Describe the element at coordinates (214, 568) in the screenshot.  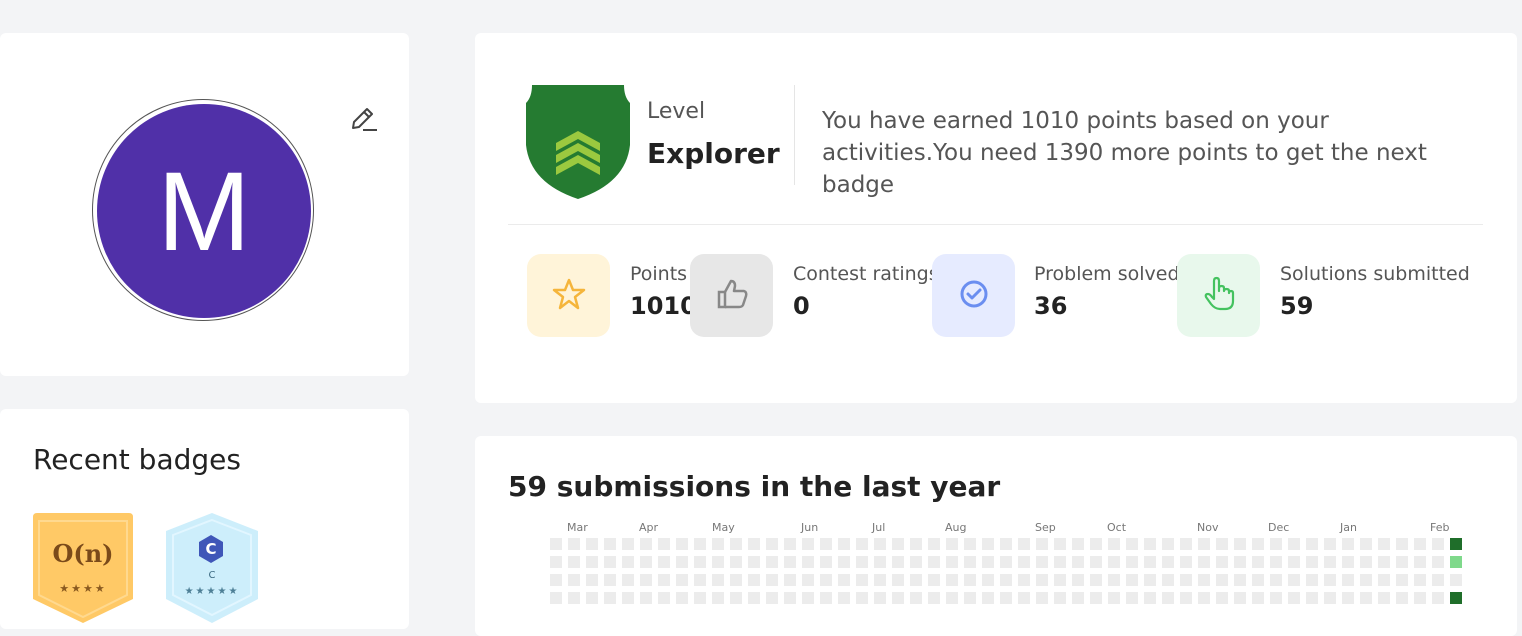
I see `badge-c-language: C C ★★★★★` at that location.